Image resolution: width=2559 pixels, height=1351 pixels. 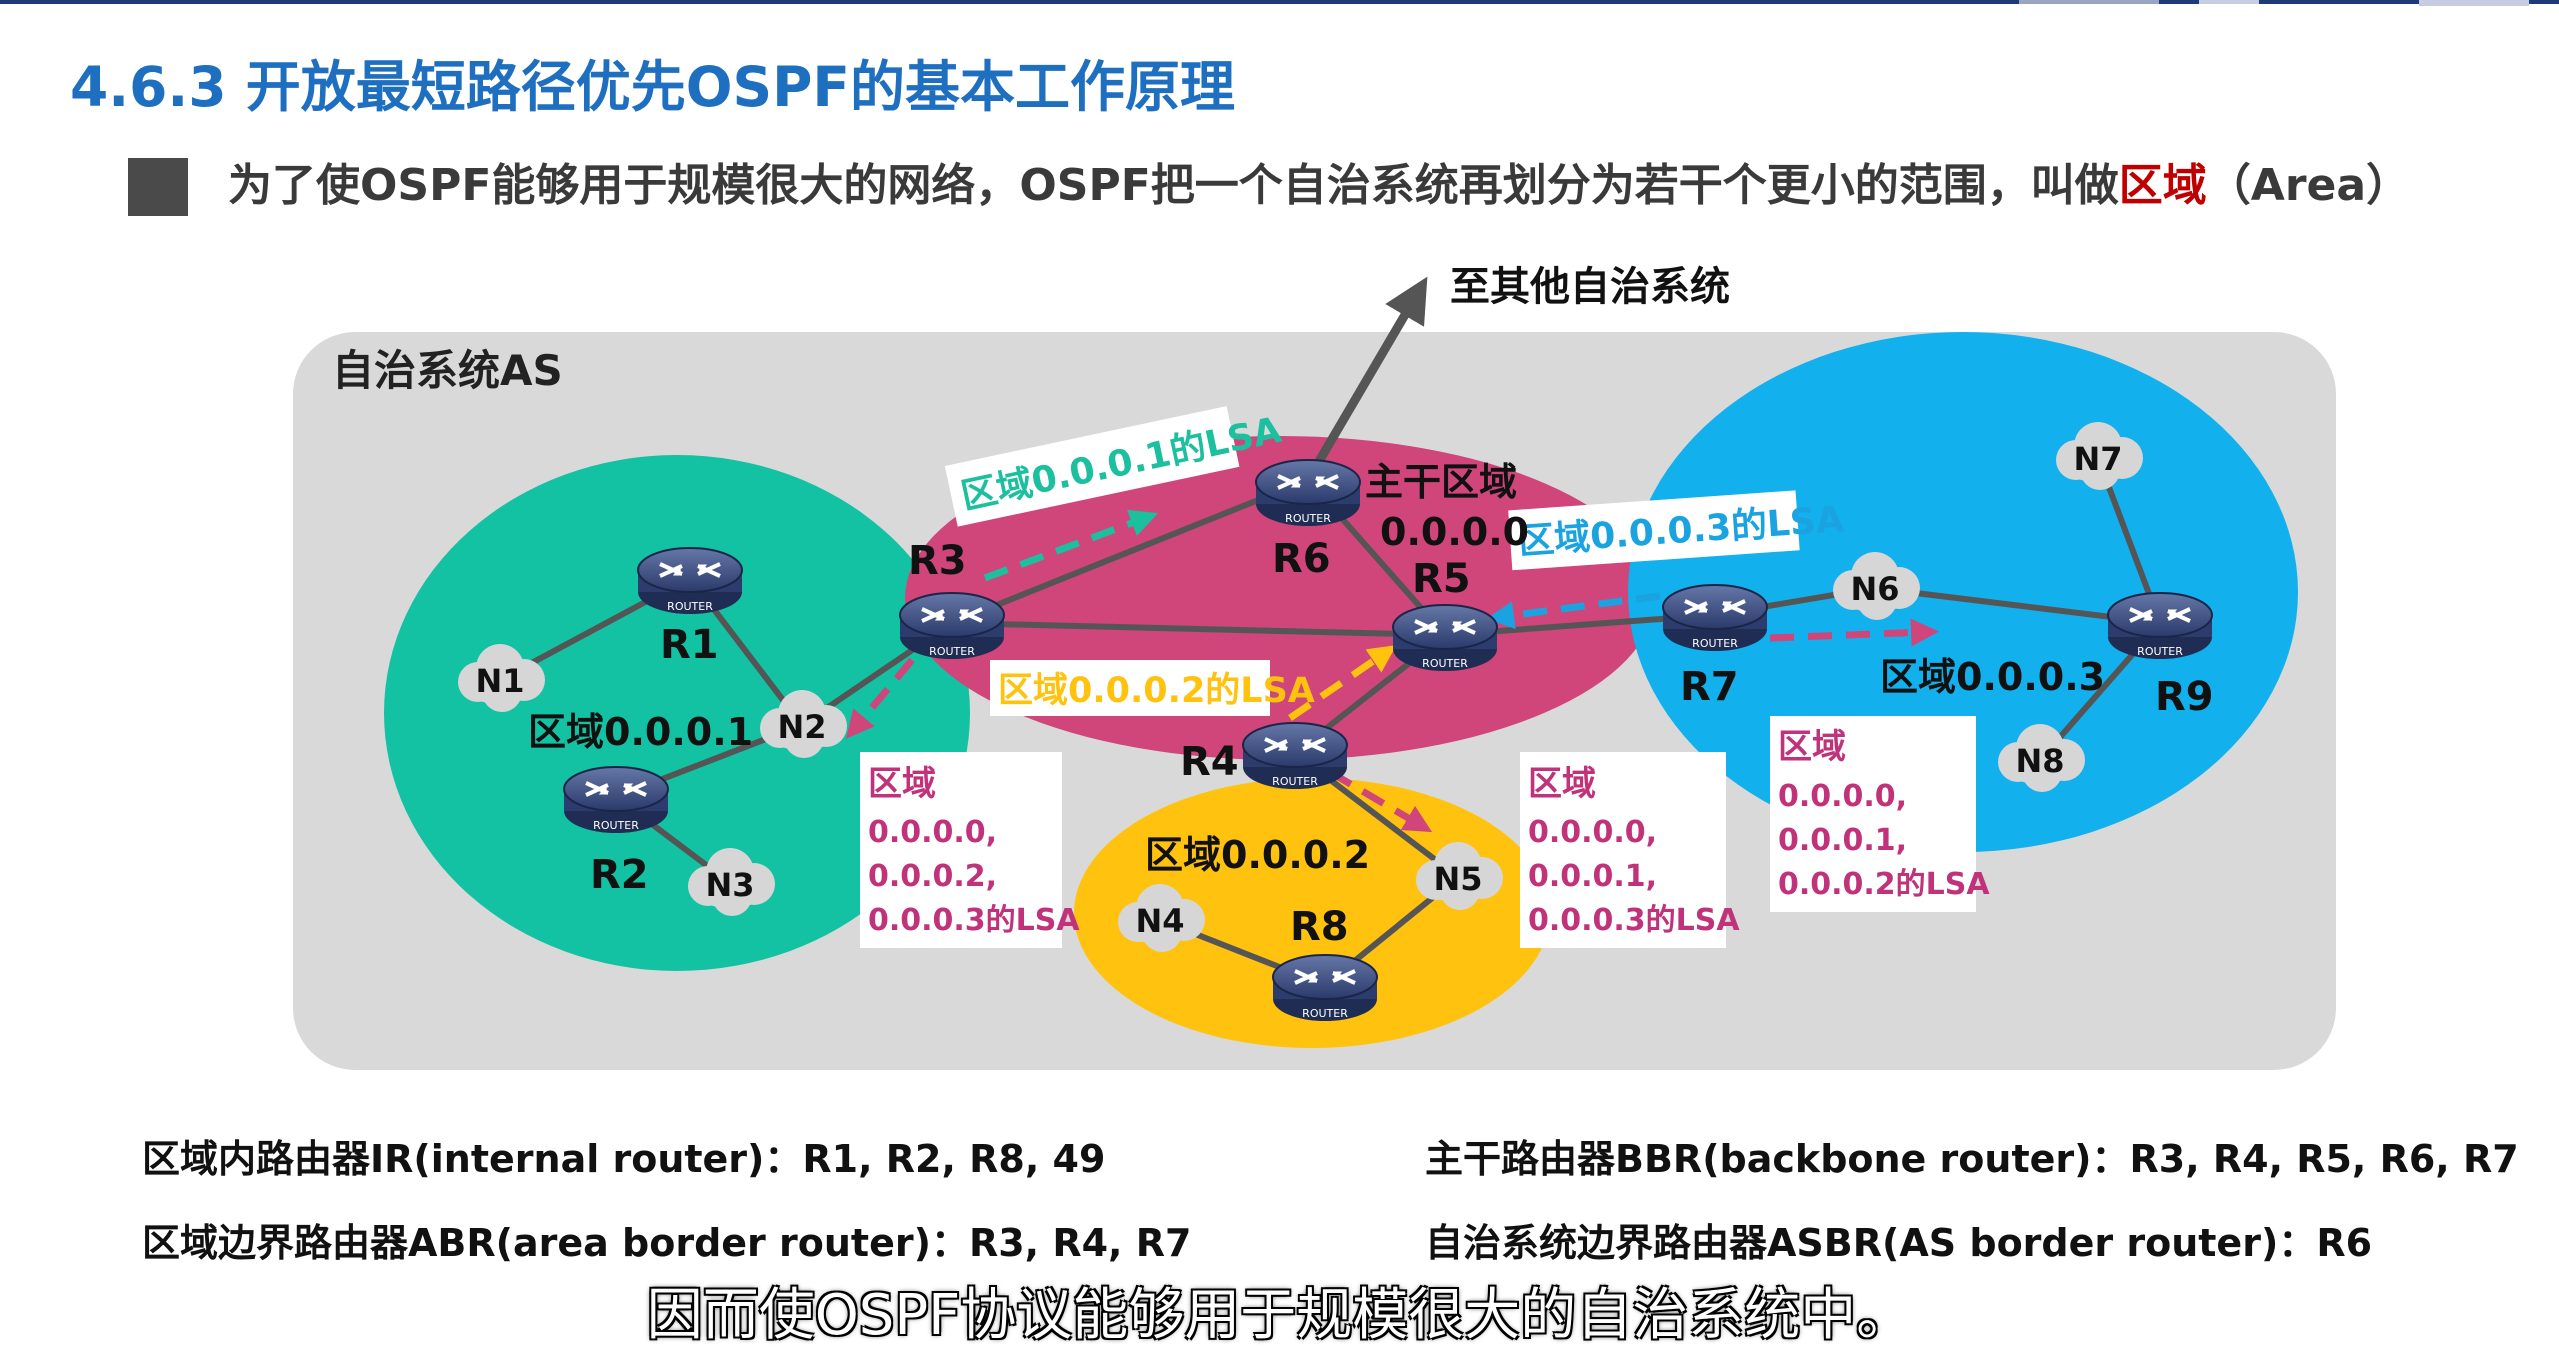 I want to click on svg-text: N8, so click(x=2039, y=761).